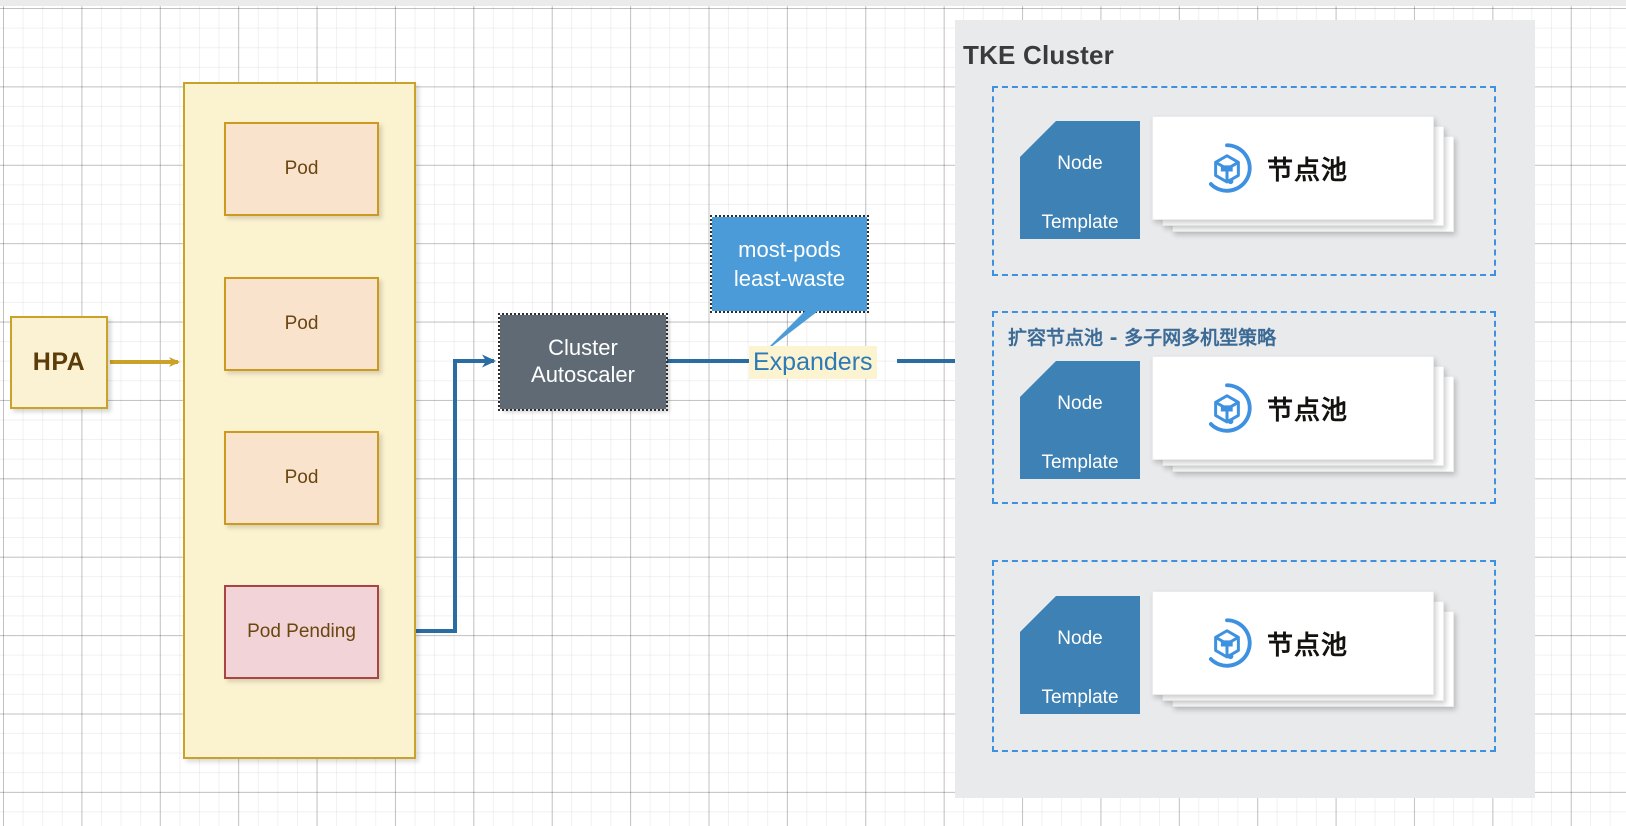 This screenshot has height=826, width=1626. Describe the element at coordinates (583, 348) in the screenshot. I see `autoscaler-label-line1: Cluster` at that location.